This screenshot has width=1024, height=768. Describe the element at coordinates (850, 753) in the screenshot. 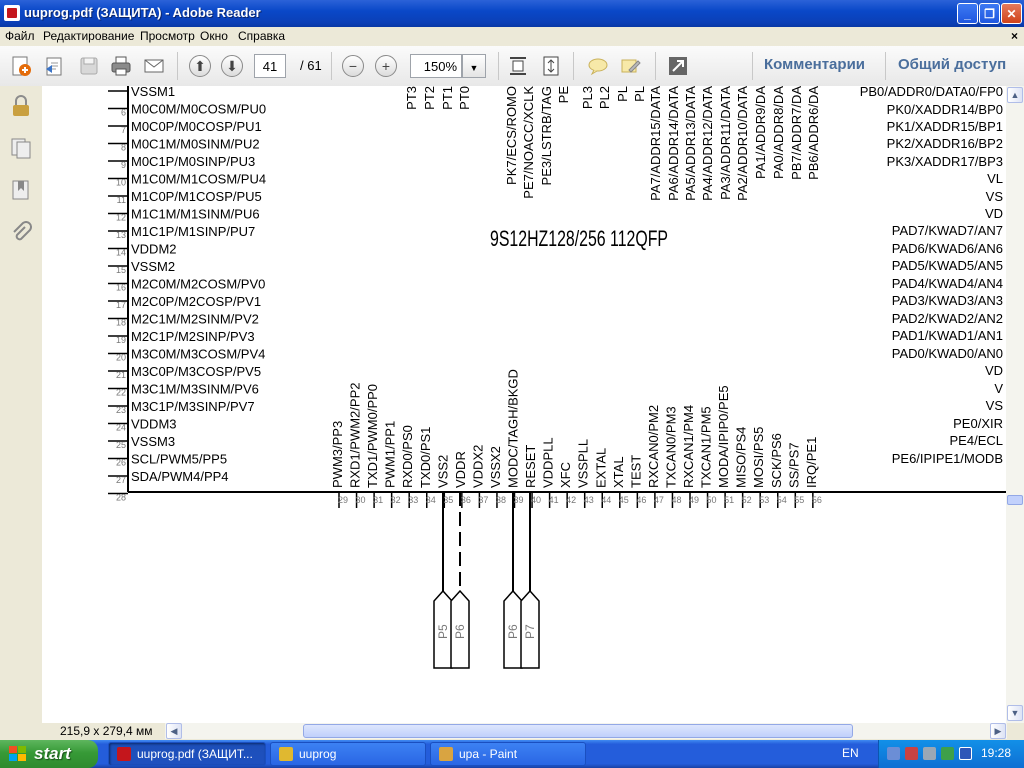

I see `language-indicator: EN` at that location.